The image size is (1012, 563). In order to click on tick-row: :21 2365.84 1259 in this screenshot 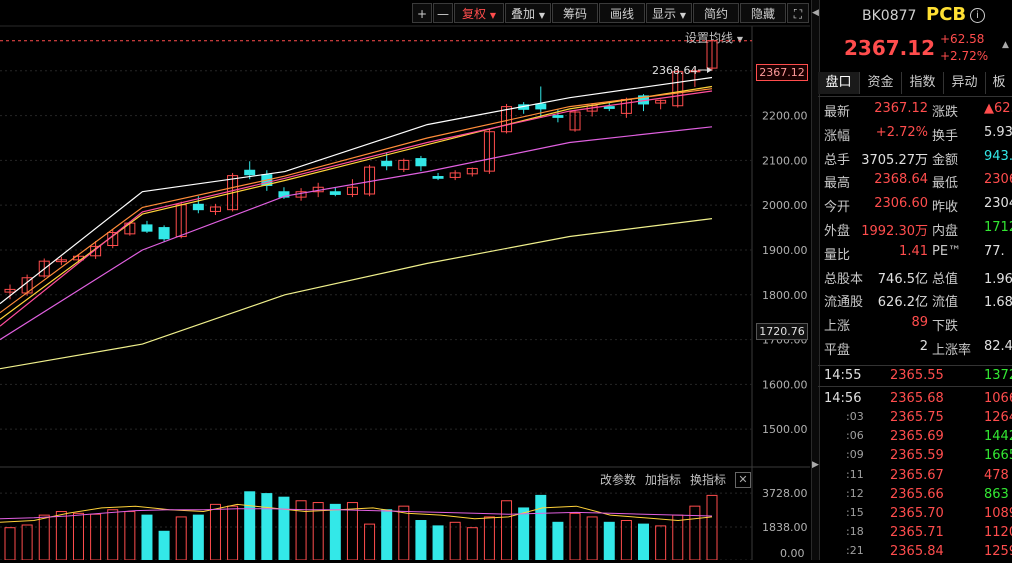, I will do `click(915, 553)`.